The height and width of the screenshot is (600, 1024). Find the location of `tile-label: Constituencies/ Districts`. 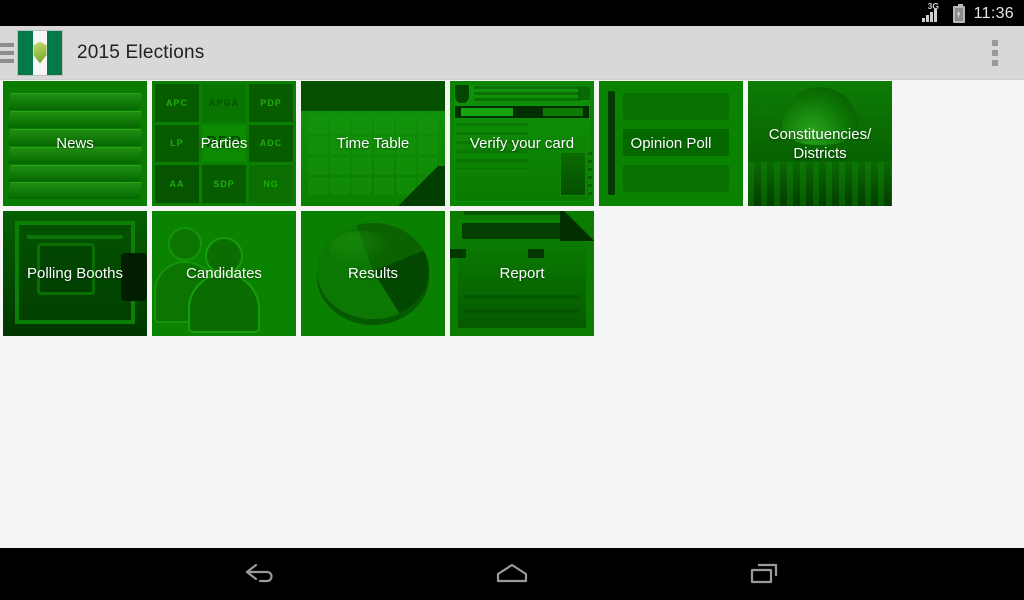

tile-label: Constituencies/ Districts is located at coordinates (820, 143).